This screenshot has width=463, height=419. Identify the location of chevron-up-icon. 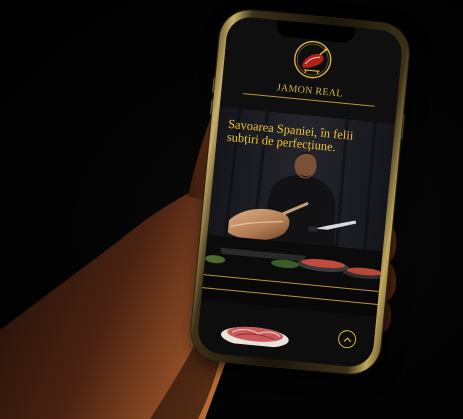
(347, 340).